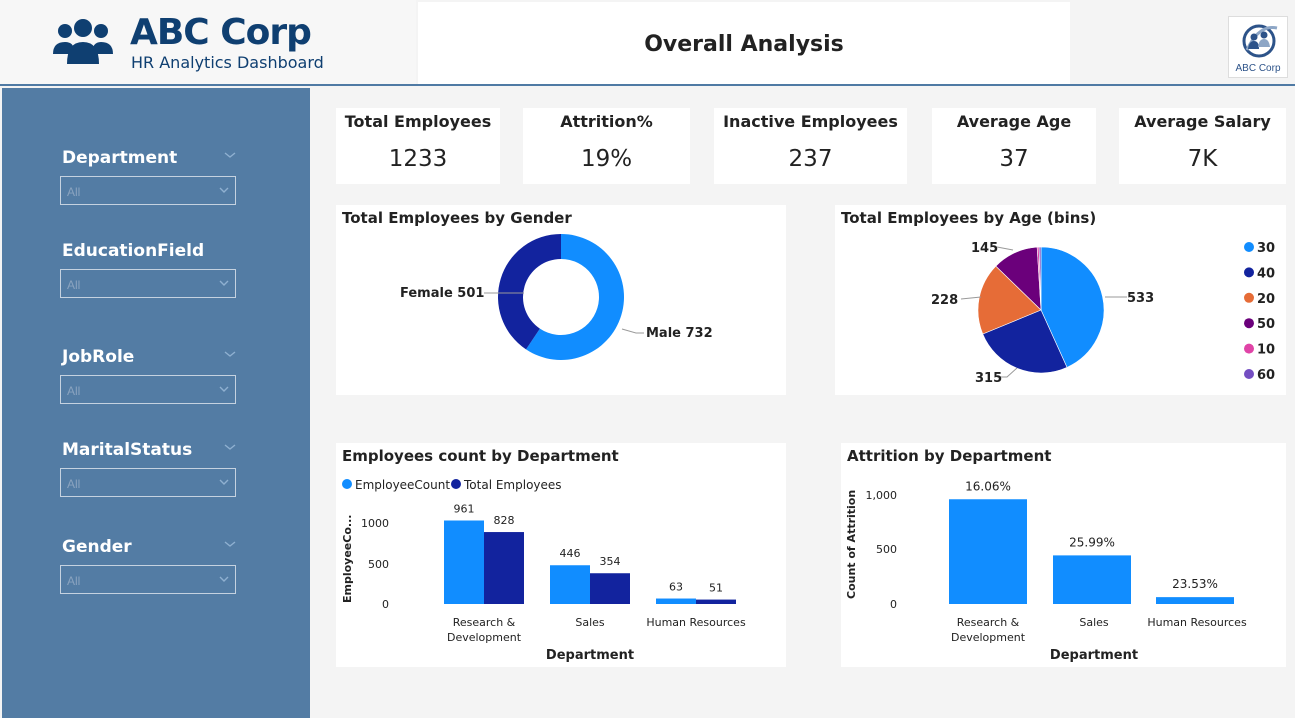 This screenshot has height=718, width=1295. I want to click on x-tick-line: Development, so click(484, 637).